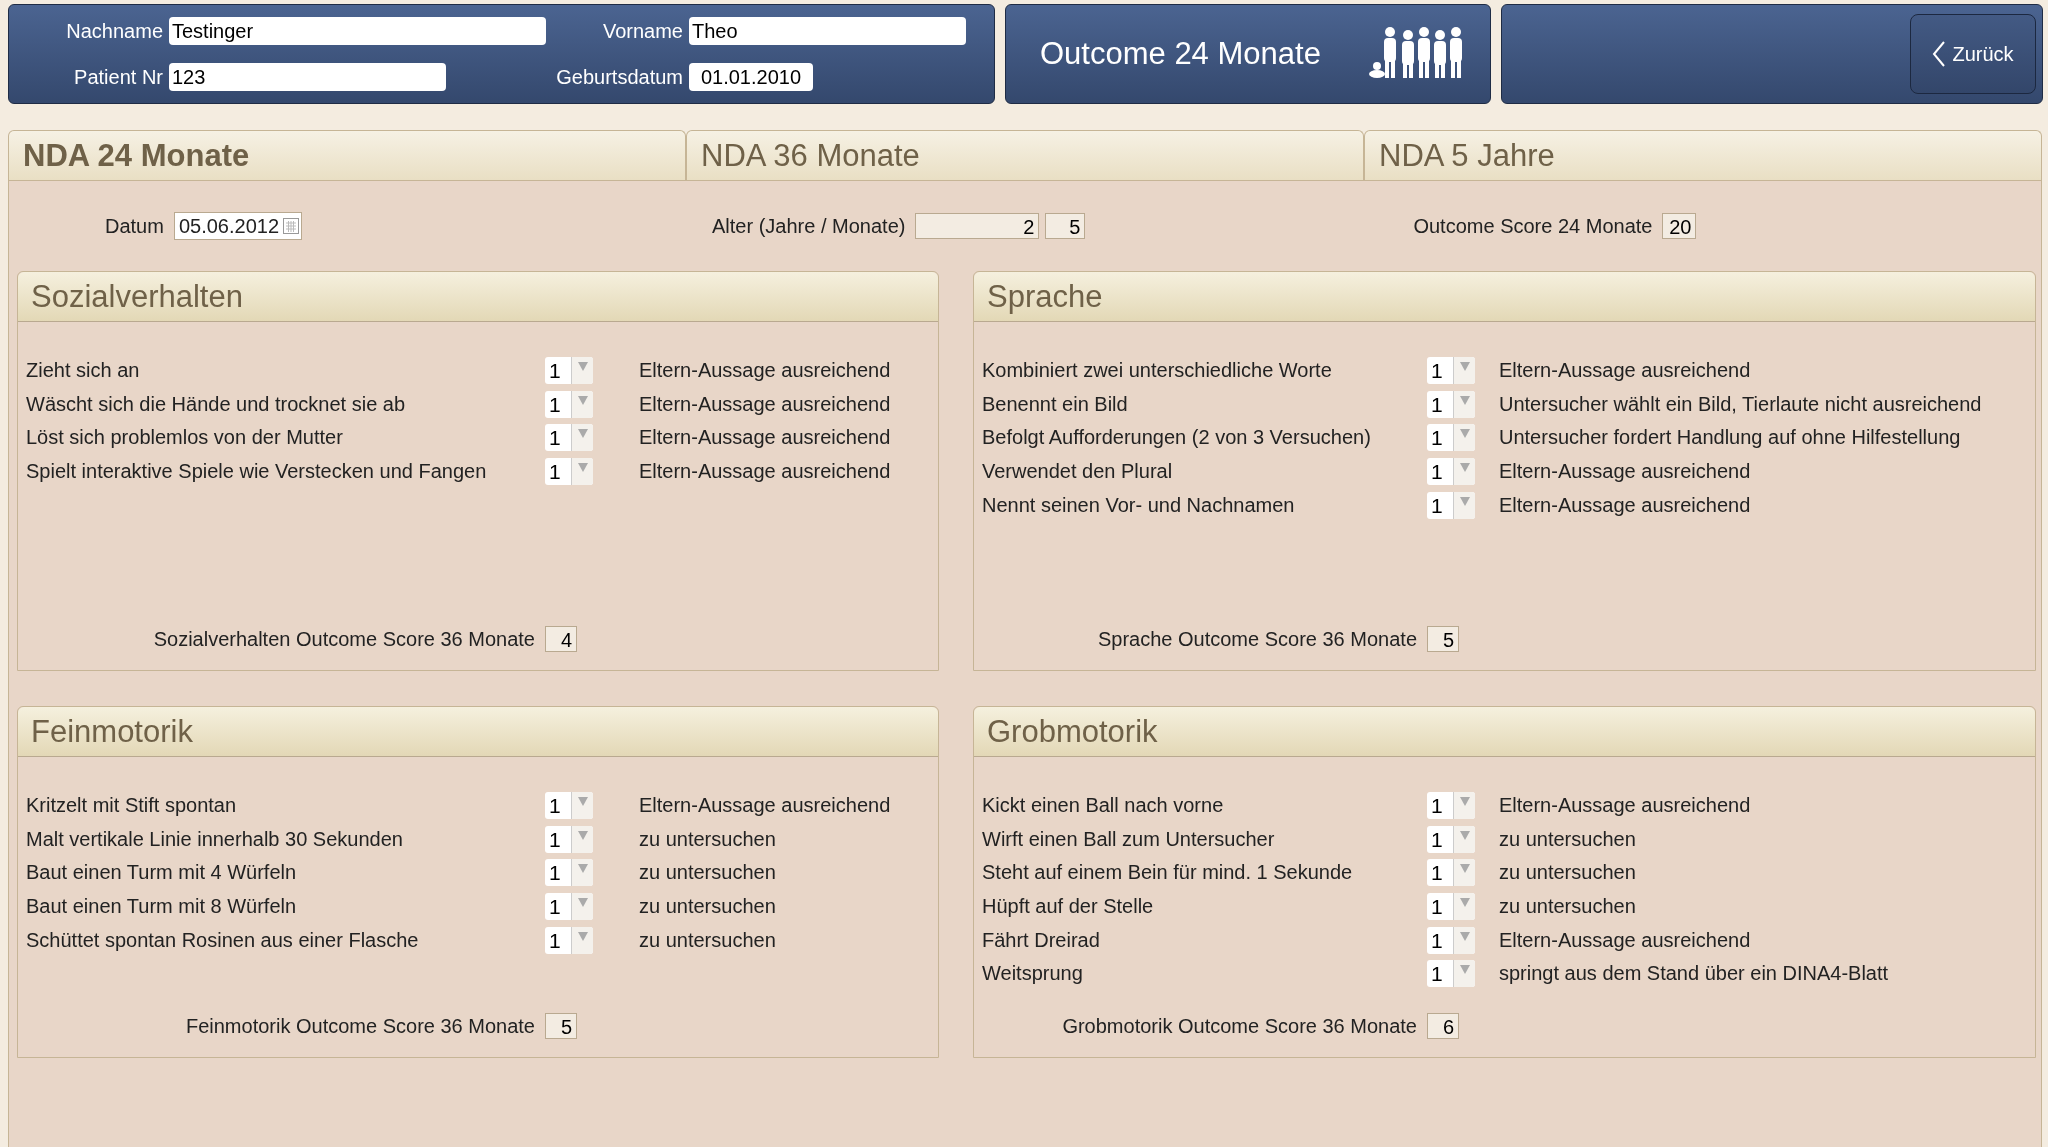  What do you see at coordinates (1181, 54) in the screenshot?
I see `page-title: Outcome 24 Monate` at bounding box center [1181, 54].